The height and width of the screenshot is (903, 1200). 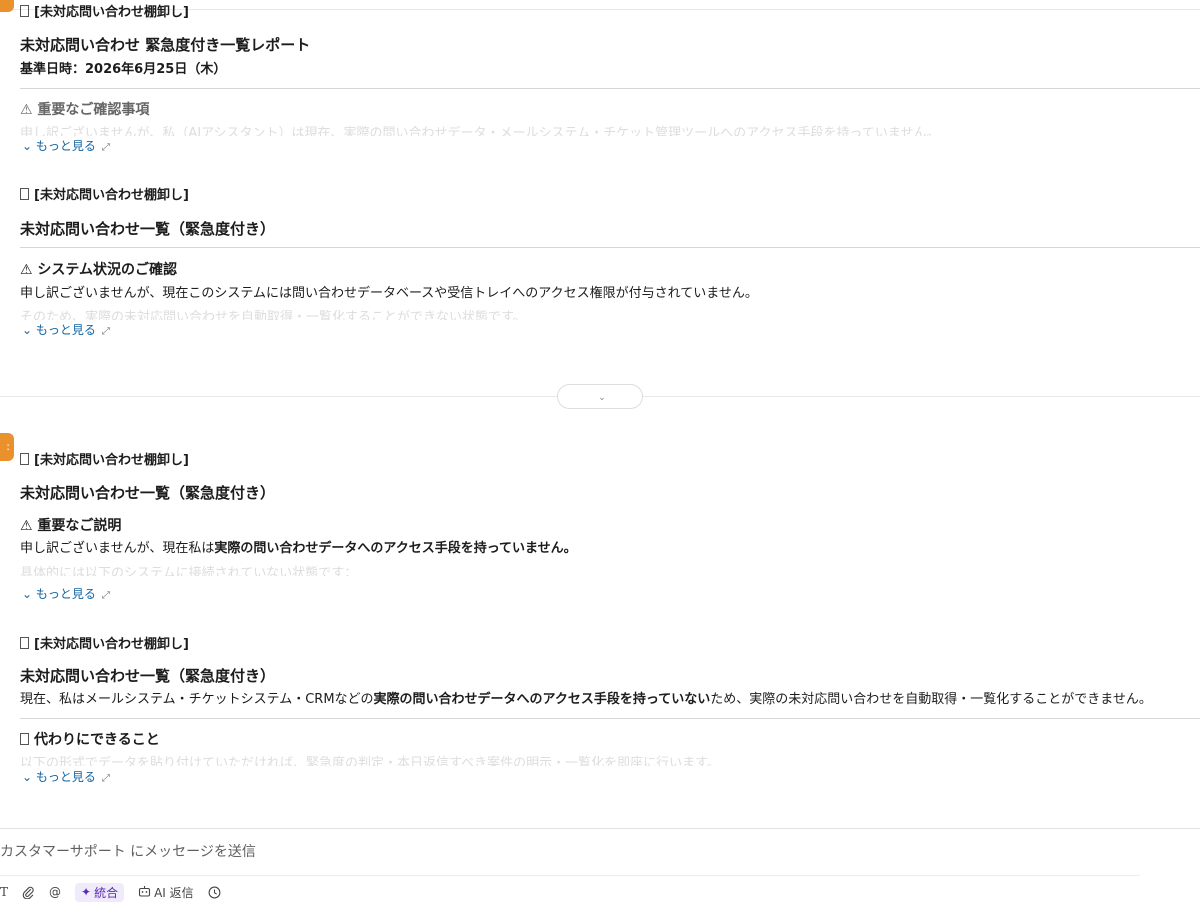 I want to click on avatar, so click(x=7, y=6).